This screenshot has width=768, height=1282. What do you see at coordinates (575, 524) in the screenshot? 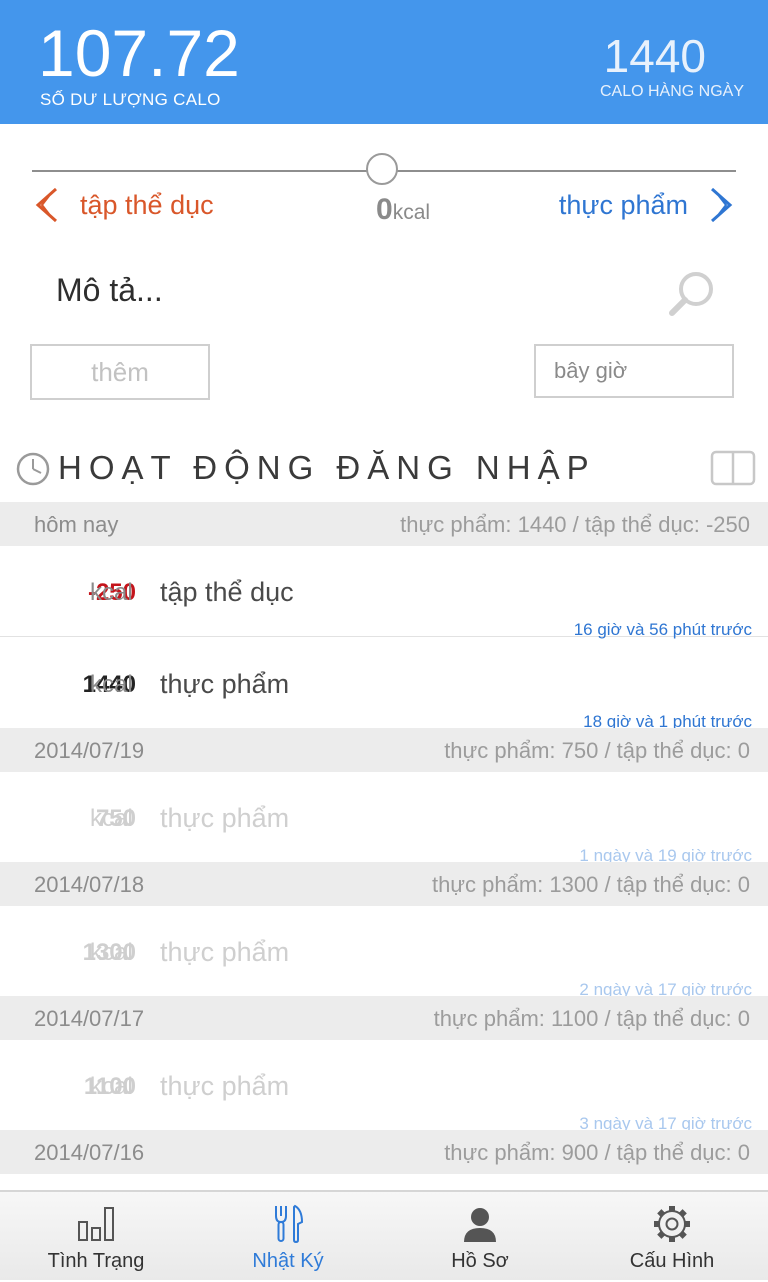
I see `day-summary: thực phẩm: 1440 / tập thể dục: -250` at bounding box center [575, 524].